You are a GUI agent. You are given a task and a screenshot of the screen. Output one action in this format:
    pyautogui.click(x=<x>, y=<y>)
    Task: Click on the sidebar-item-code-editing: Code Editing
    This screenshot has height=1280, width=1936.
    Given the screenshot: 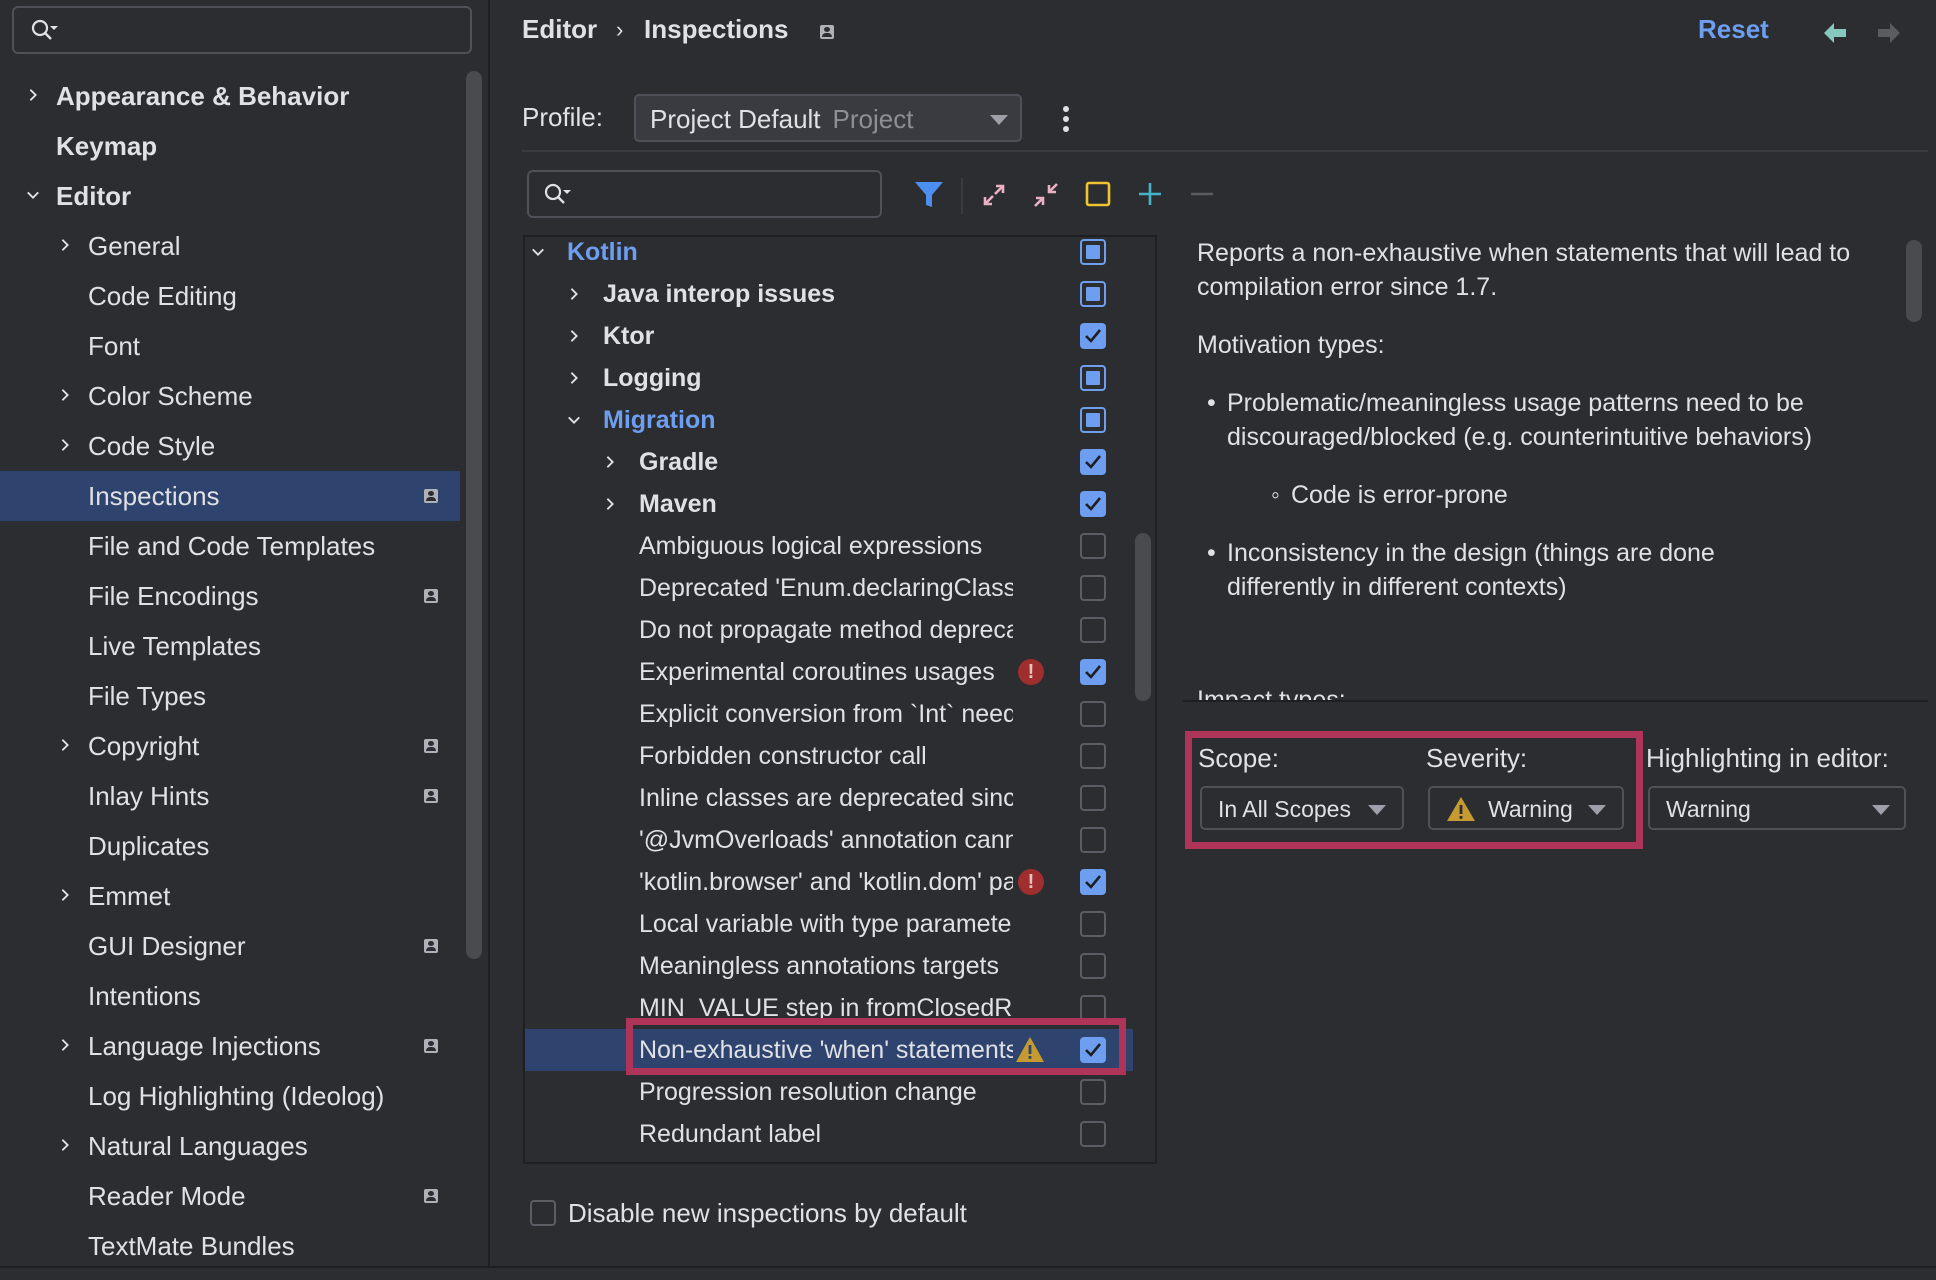 What is the action you would take?
    pyautogui.click(x=230, y=296)
    